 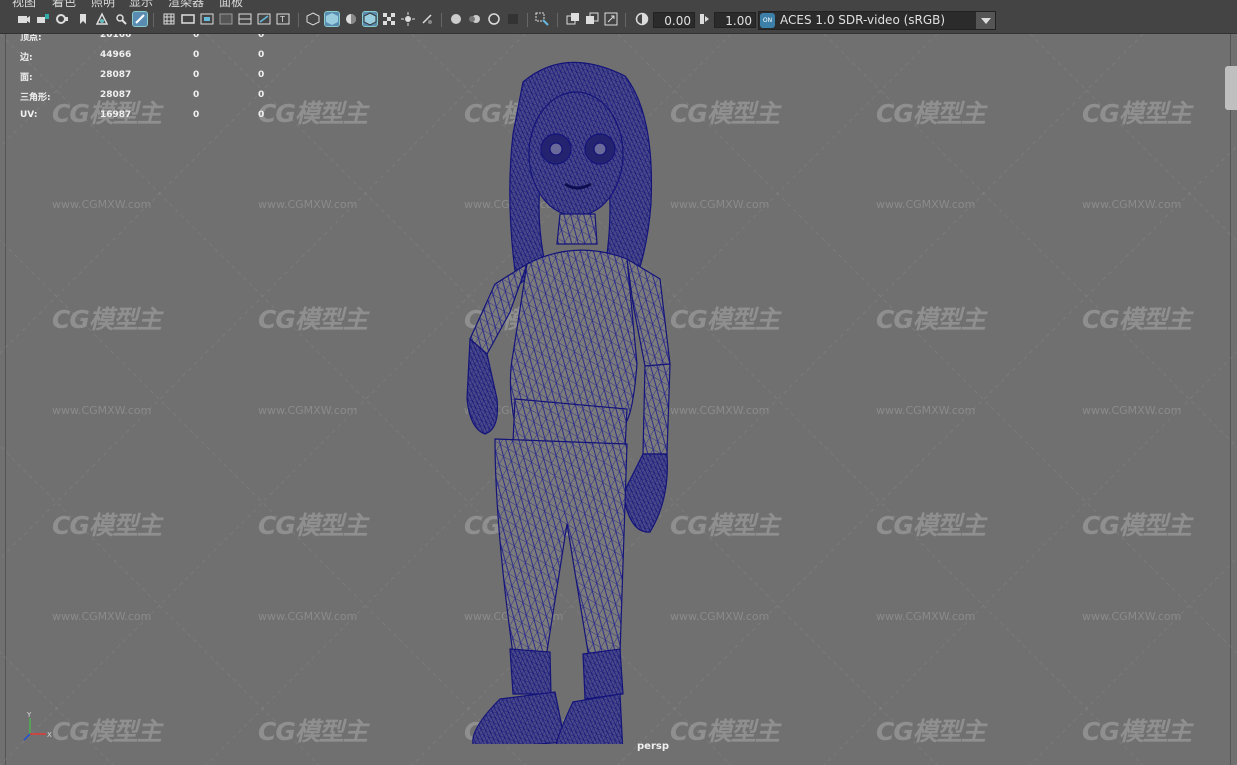 What do you see at coordinates (83, 19) in the screenshot?
I see `bookmark-icon` at bounding box center [83, 19].